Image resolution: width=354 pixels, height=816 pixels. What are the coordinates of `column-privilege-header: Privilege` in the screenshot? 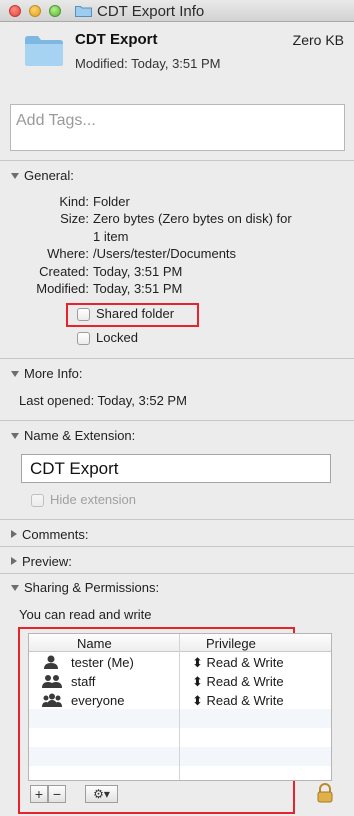 It's located at (231, 643).